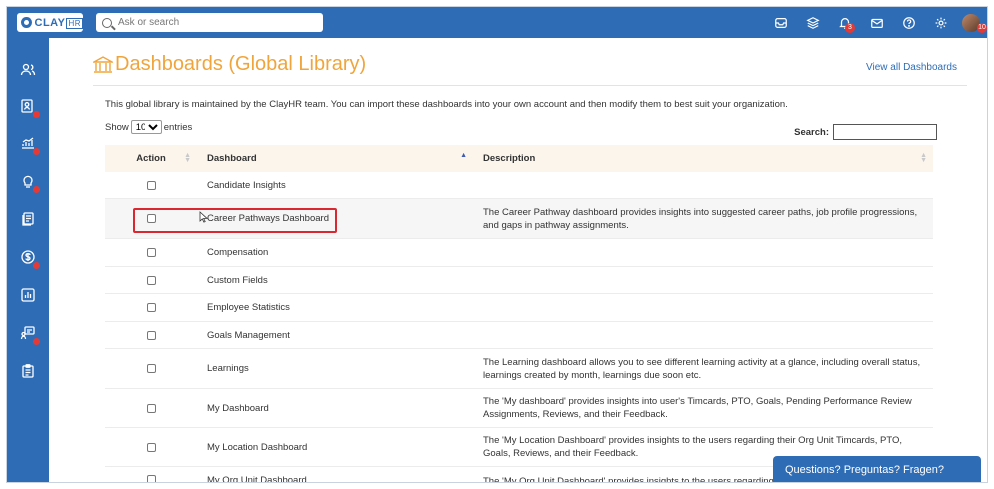 This screenshot has height=489, width=994. What do you see at coordinates (29, 107) in the screenshot?
I see `sidebar-item-recruiting` at bounding box center [29, 107].